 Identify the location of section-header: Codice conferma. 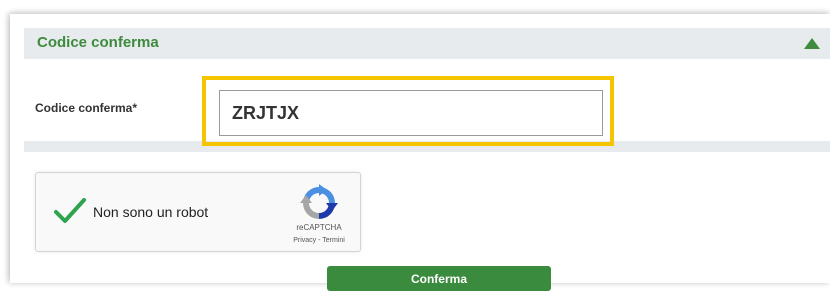
(427, 43).